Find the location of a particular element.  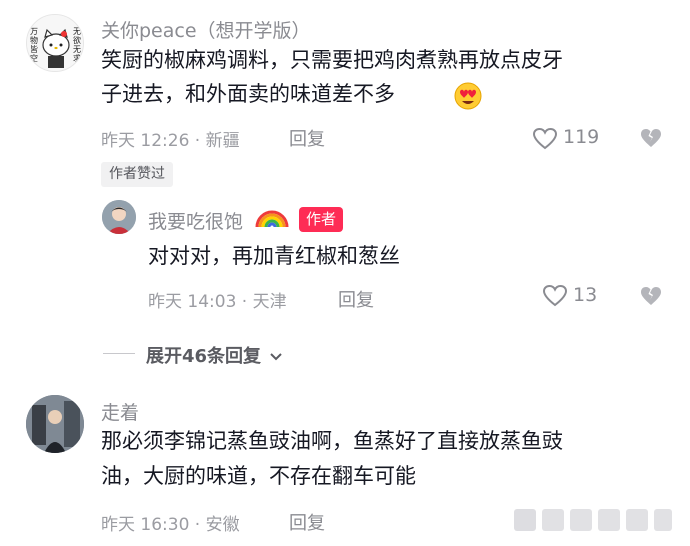

avatar-text-right: 无欲无求 is located at coordinates (77, 45).